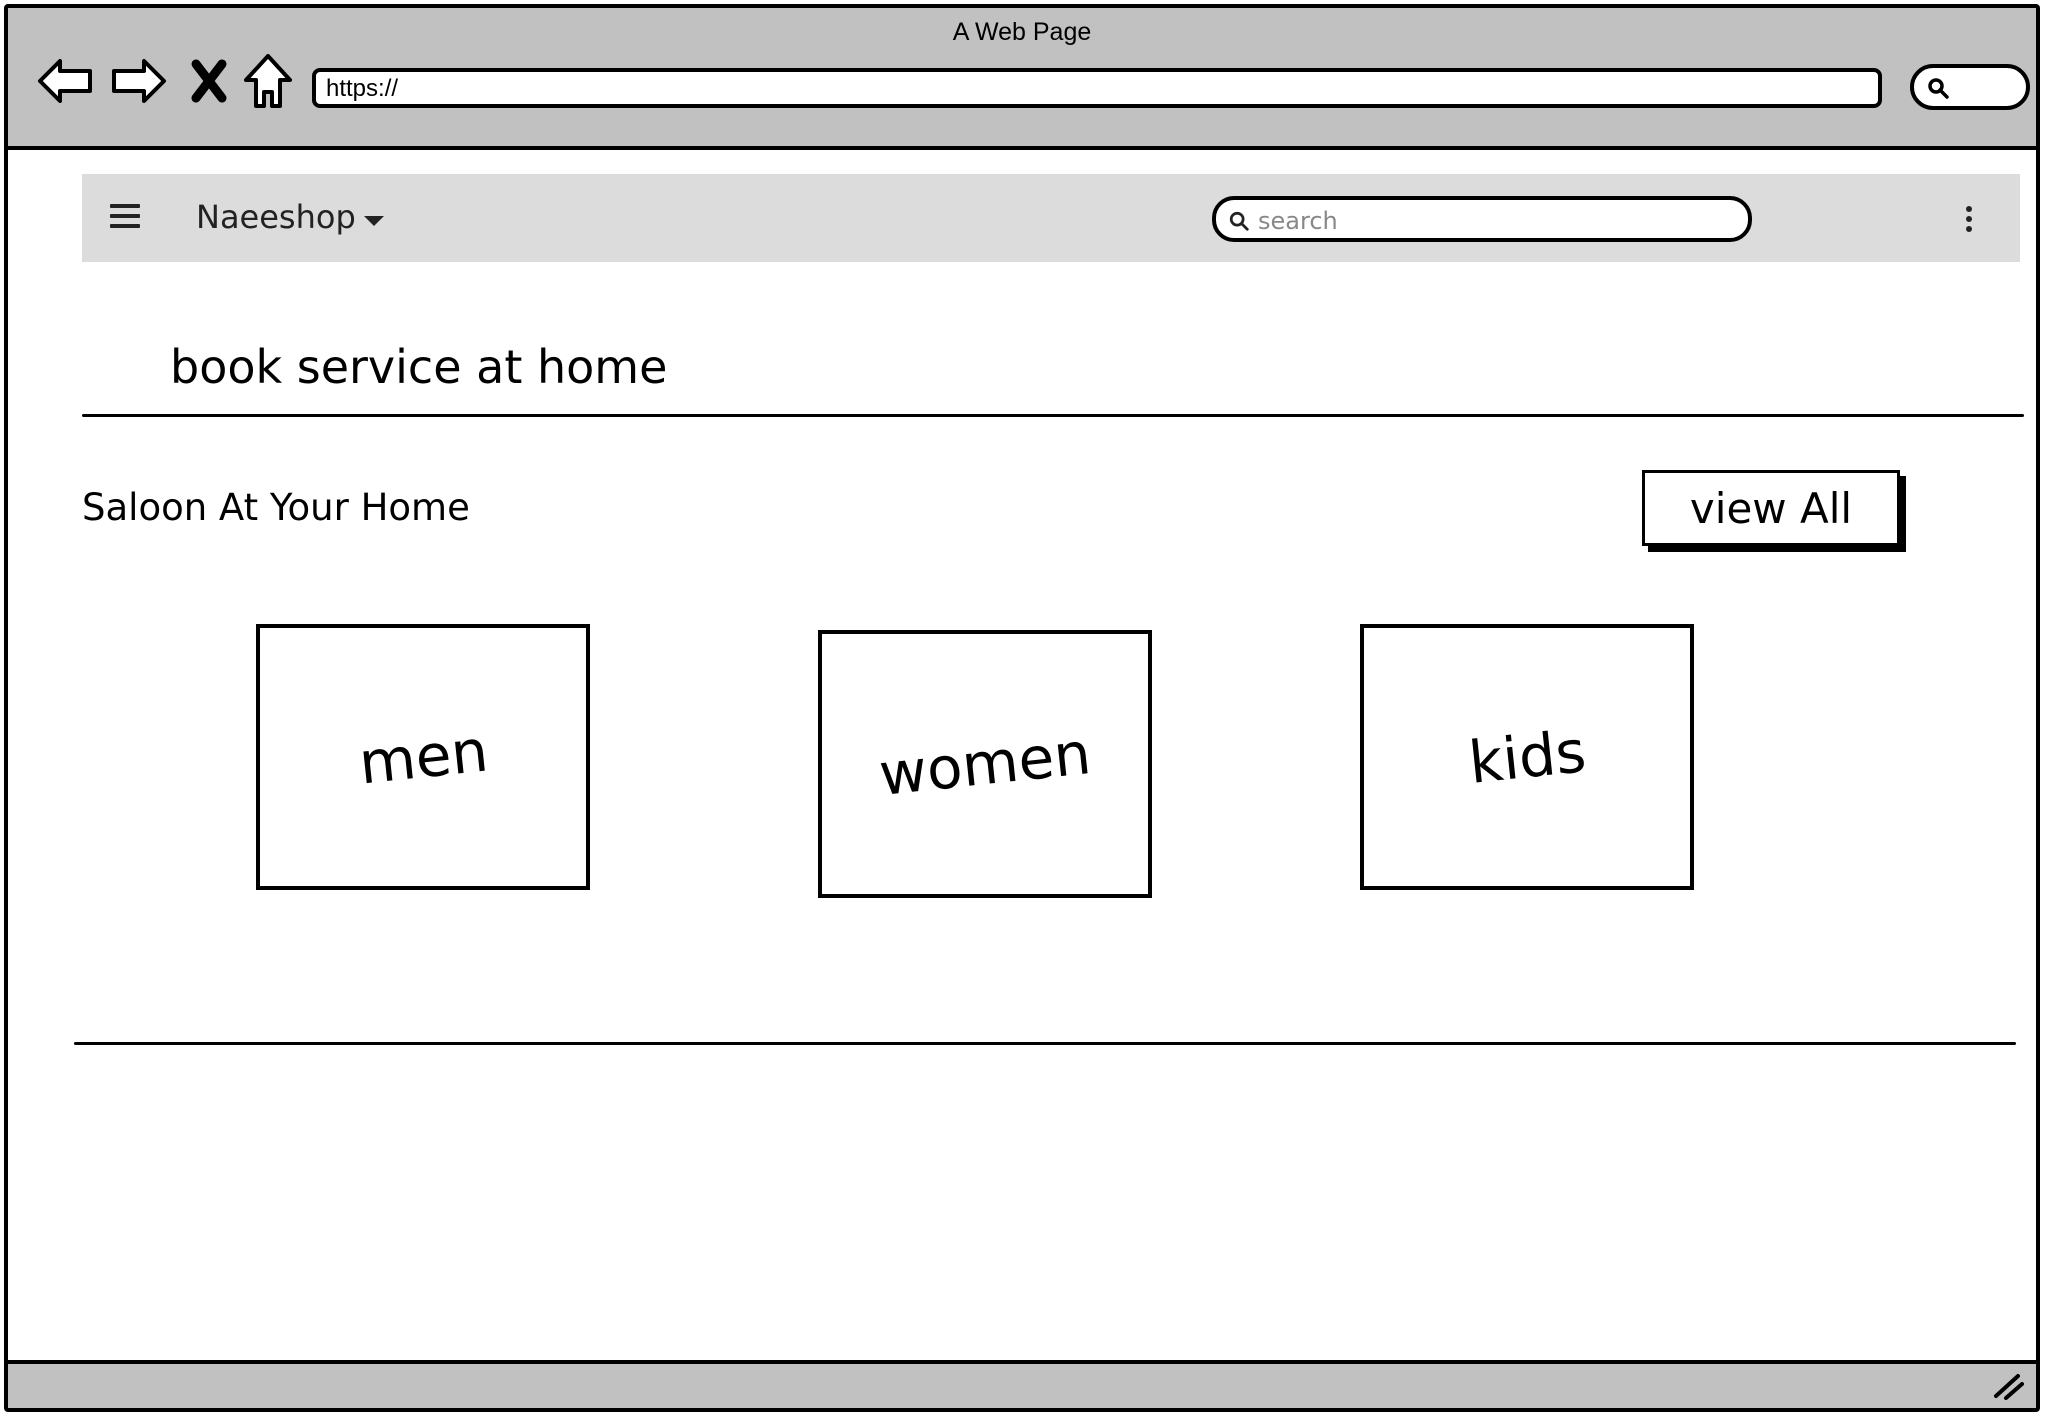 This screenshot has height=1418, width=2048. I want to click on category-card-women: women, so click(985, 764).